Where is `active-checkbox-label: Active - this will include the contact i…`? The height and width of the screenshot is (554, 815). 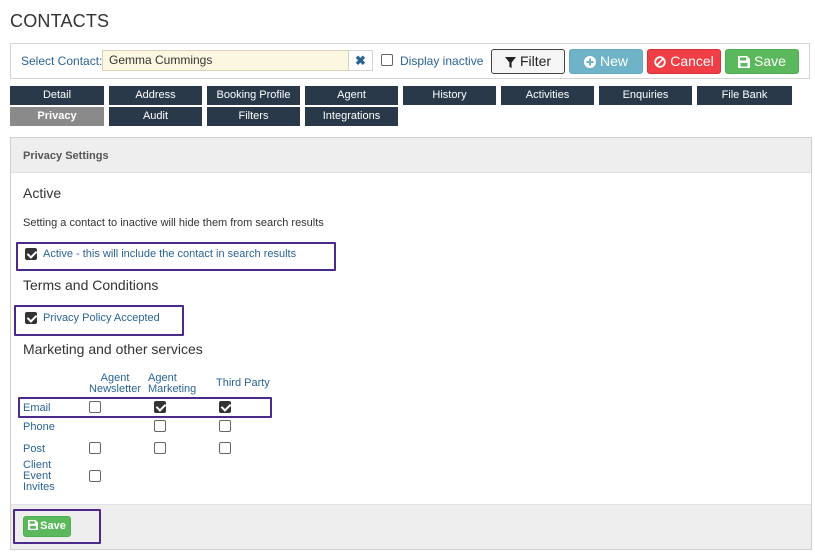
active-checkbox-label: Active - this will include the contact i… is located at coordinates (169, 254).